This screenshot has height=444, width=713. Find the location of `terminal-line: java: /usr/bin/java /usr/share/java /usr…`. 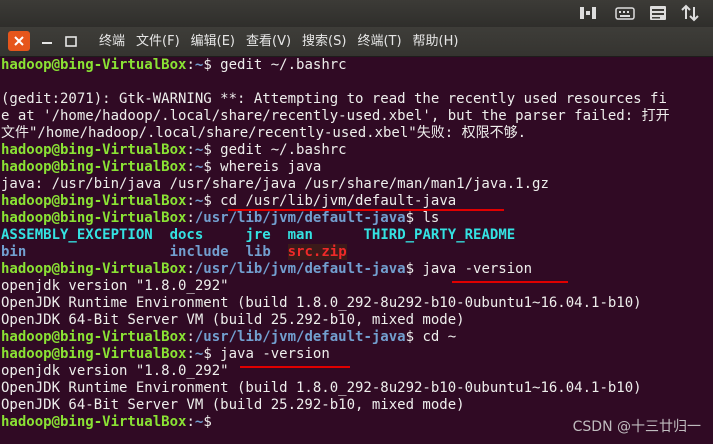

terminal-line: java: /usr/bin/java /usr/share/java /usr… is located at coordinates (356, 184).